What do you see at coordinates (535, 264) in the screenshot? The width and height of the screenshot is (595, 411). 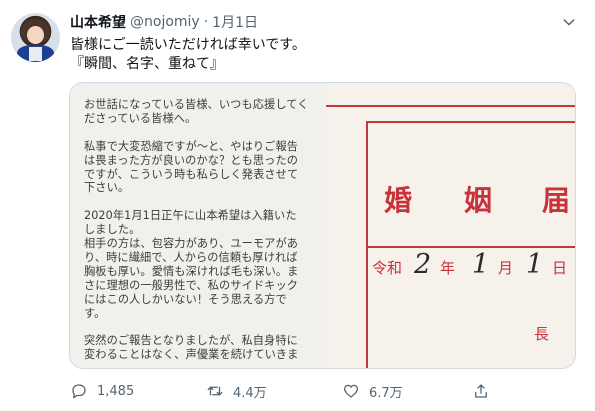 I see `form-day-handwritten: 1` at bounding box center [535, 264].